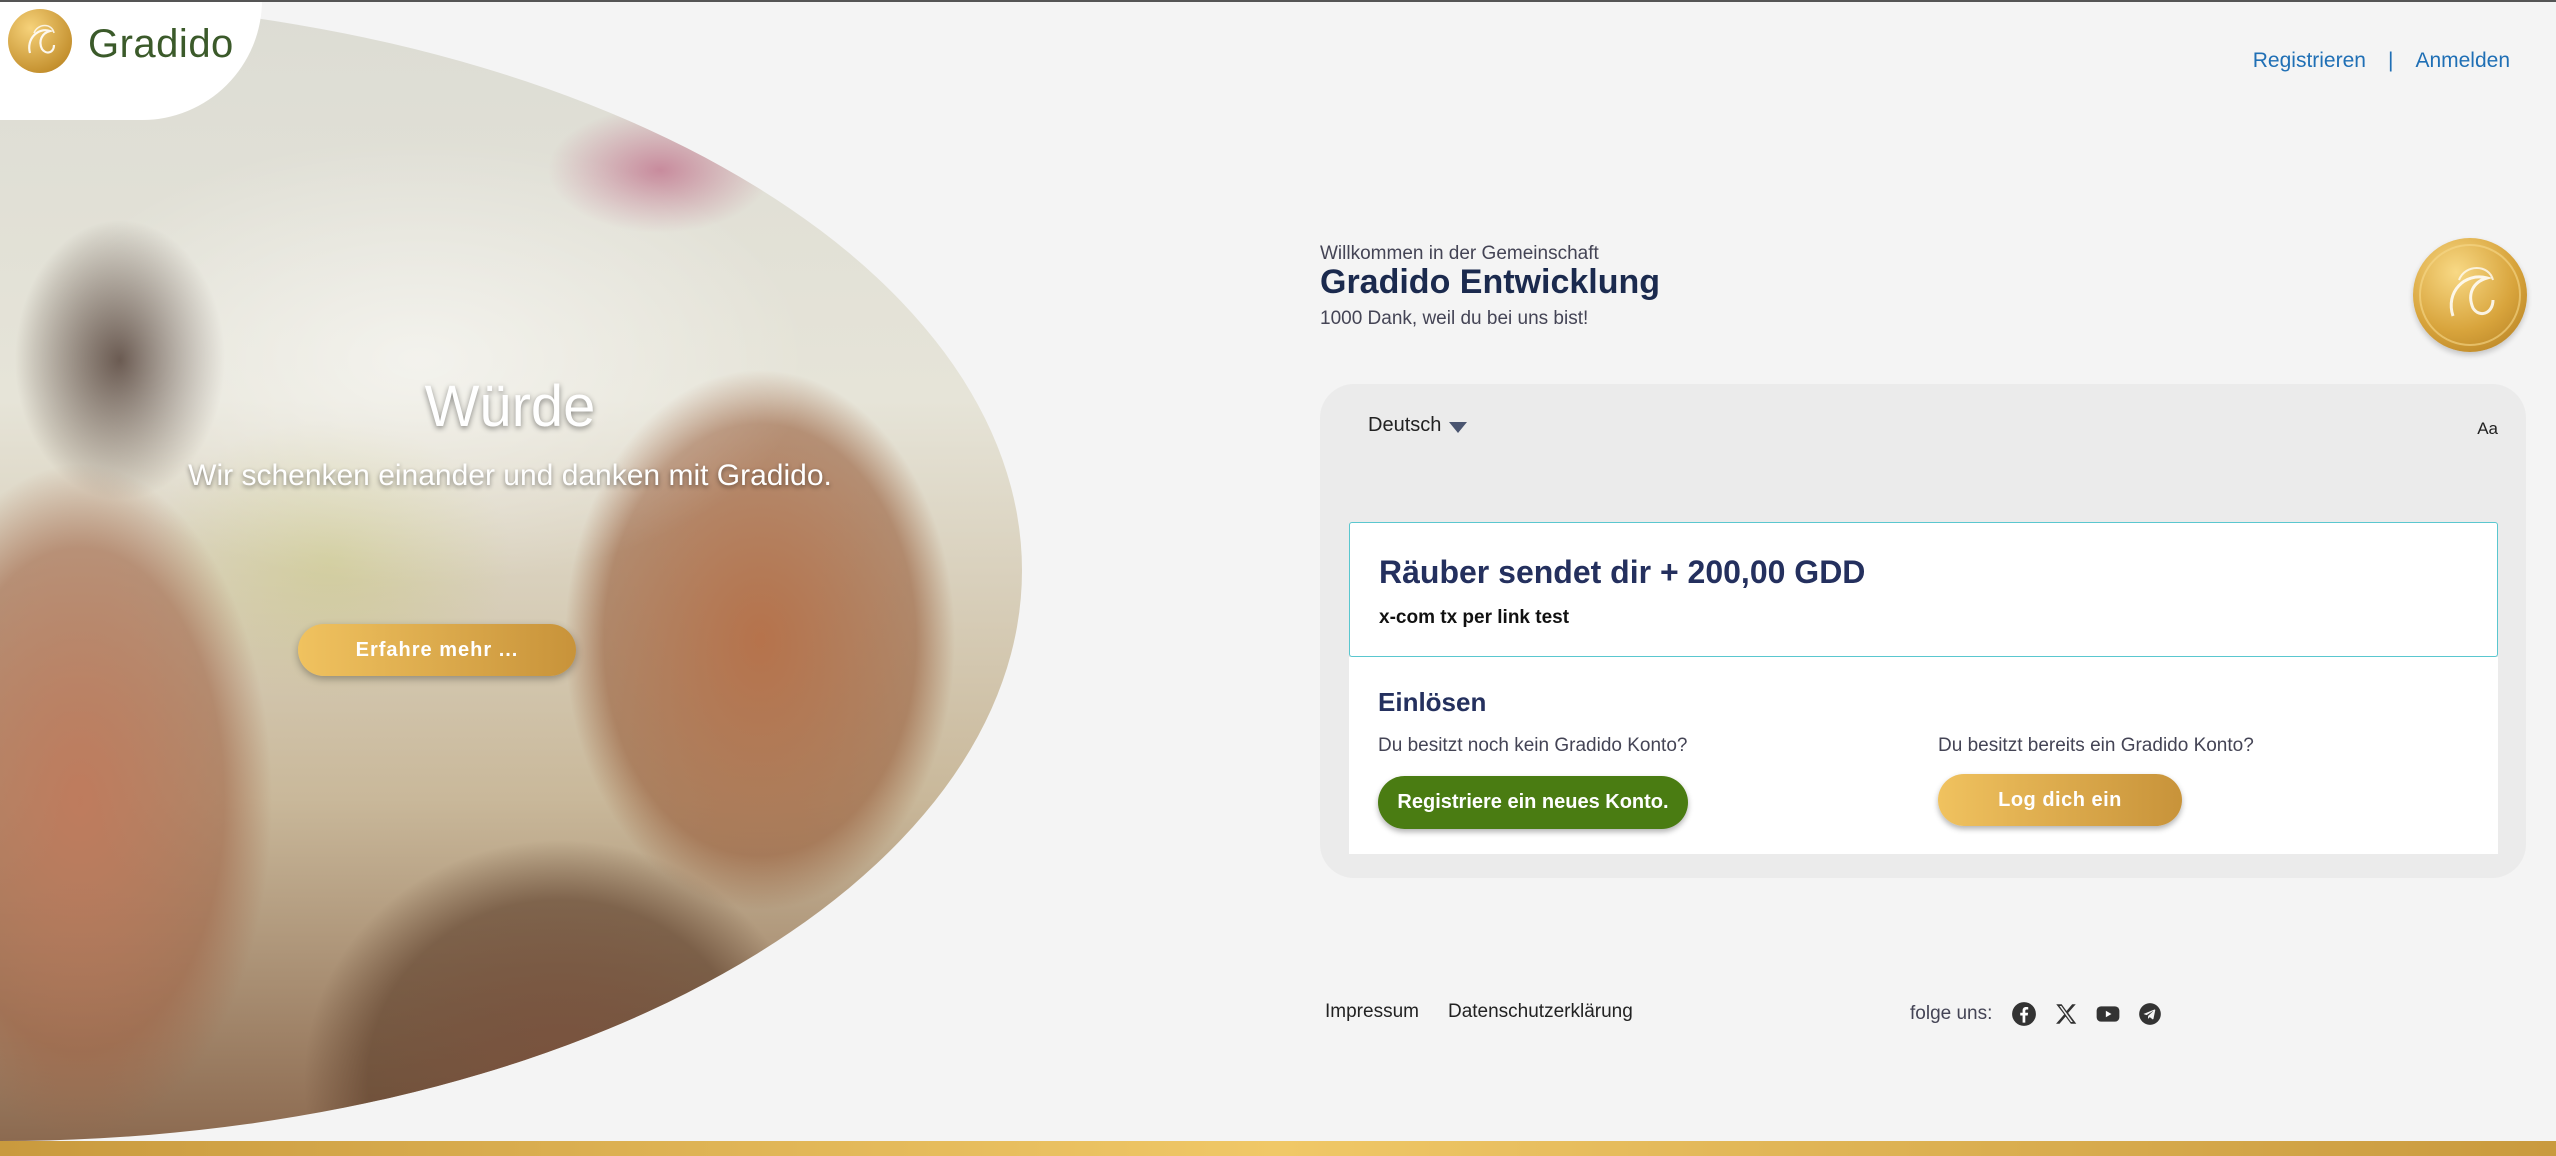 The image size is (2556, 1156). Describe the element at coordinates (2487, 429) in the screenshot. I see `font-size-toggle: Aa` at that location.